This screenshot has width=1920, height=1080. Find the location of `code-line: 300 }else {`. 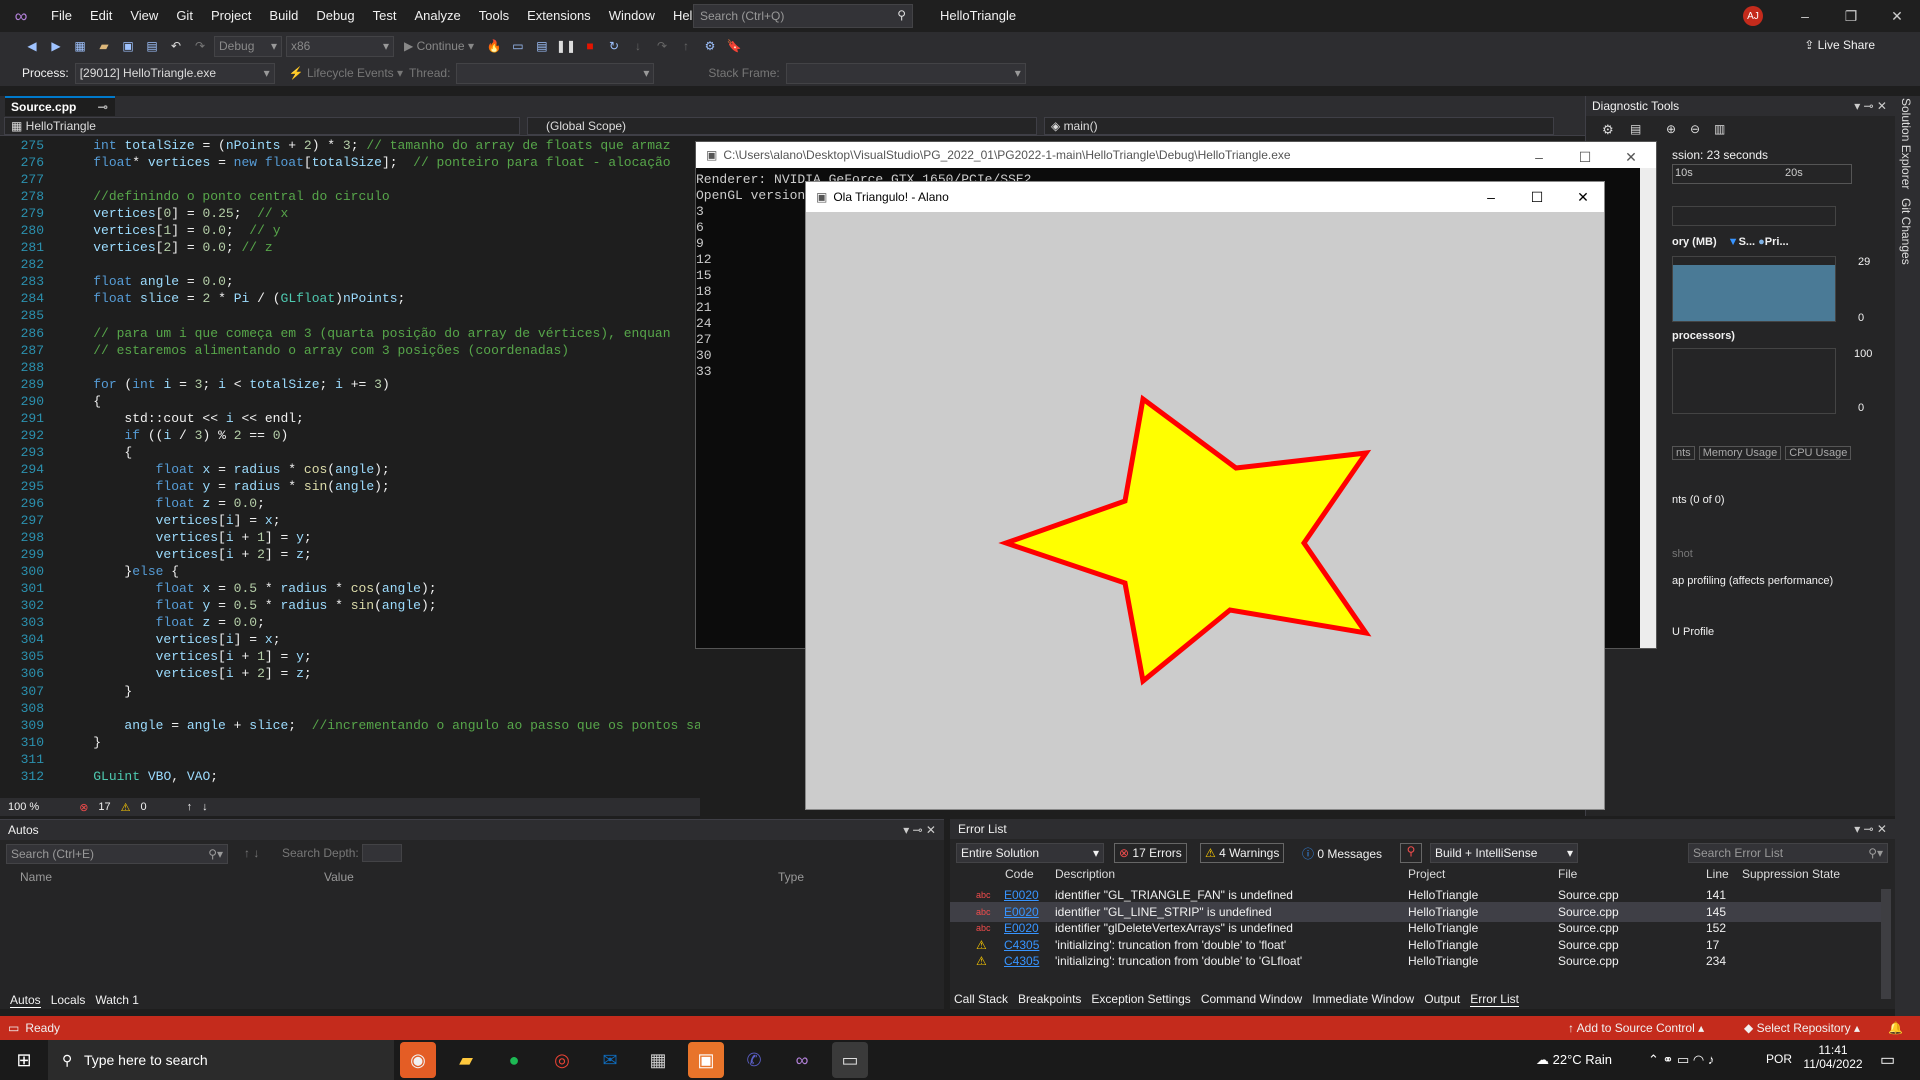

code-line: 300 }else { is located at coordinates (350, 571).